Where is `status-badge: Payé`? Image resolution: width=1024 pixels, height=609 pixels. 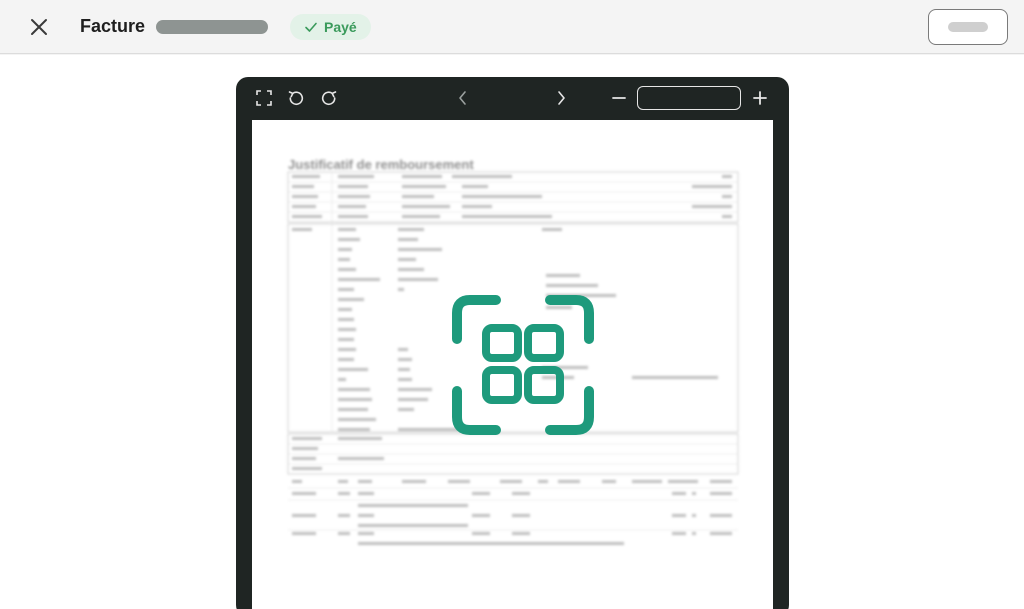 status-badge: Payé is located at coordinates (330, 27).